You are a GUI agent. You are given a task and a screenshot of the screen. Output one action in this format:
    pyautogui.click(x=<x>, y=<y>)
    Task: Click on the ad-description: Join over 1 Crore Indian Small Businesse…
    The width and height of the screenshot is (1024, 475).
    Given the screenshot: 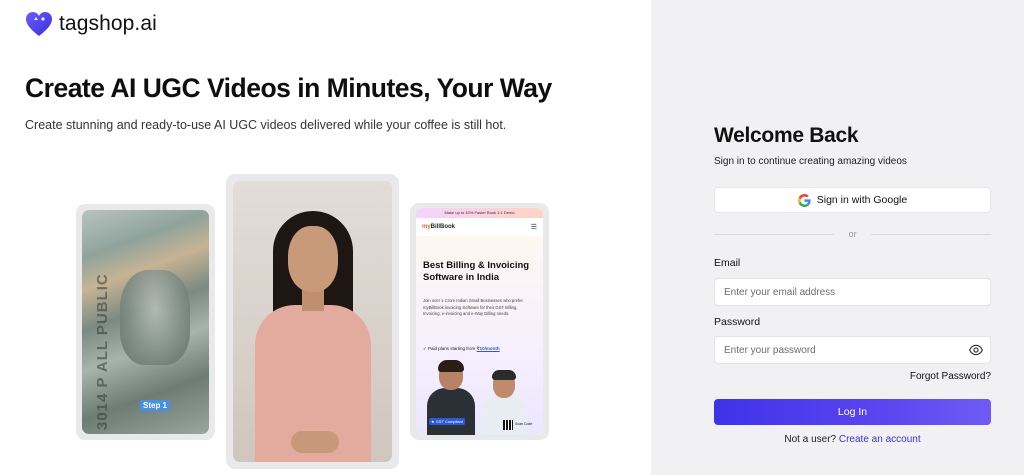 What is the action you would take?
    pyautogui.click(x=473, y=307)
    